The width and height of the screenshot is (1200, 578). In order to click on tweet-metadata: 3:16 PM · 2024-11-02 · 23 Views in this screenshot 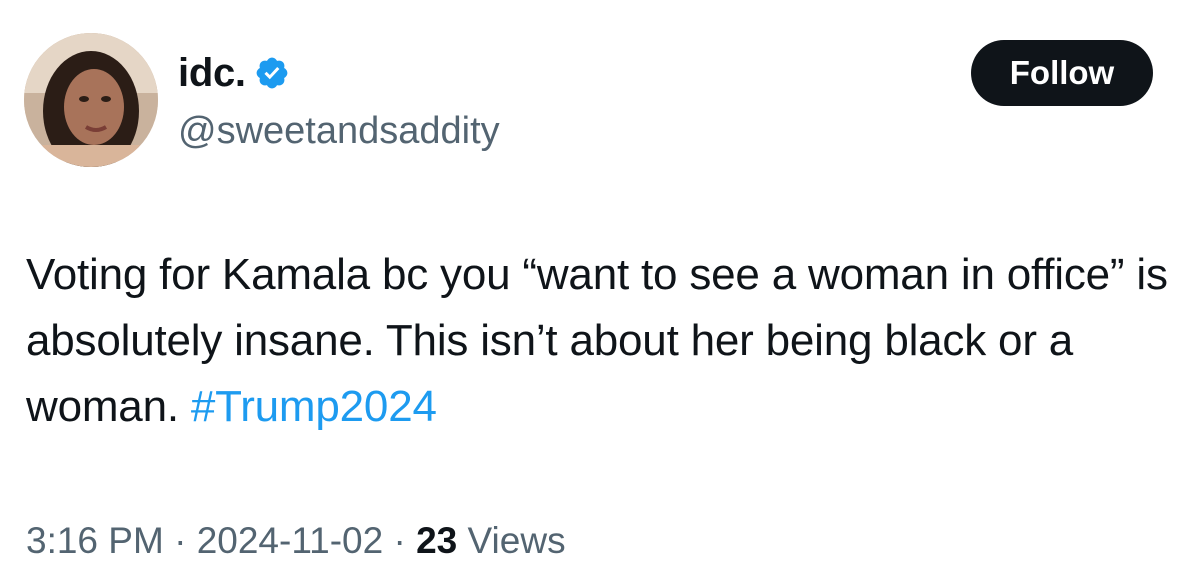, I will do `click(296, 541)`.